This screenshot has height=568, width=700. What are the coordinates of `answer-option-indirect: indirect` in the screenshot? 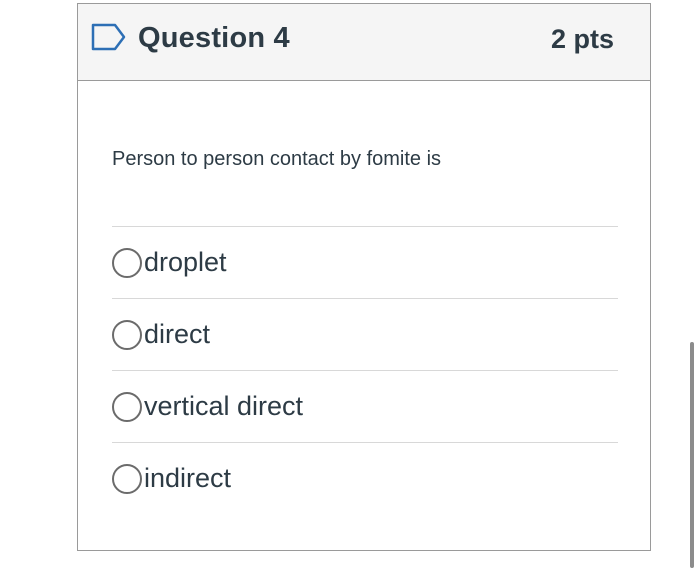 It's located at (365, 478).